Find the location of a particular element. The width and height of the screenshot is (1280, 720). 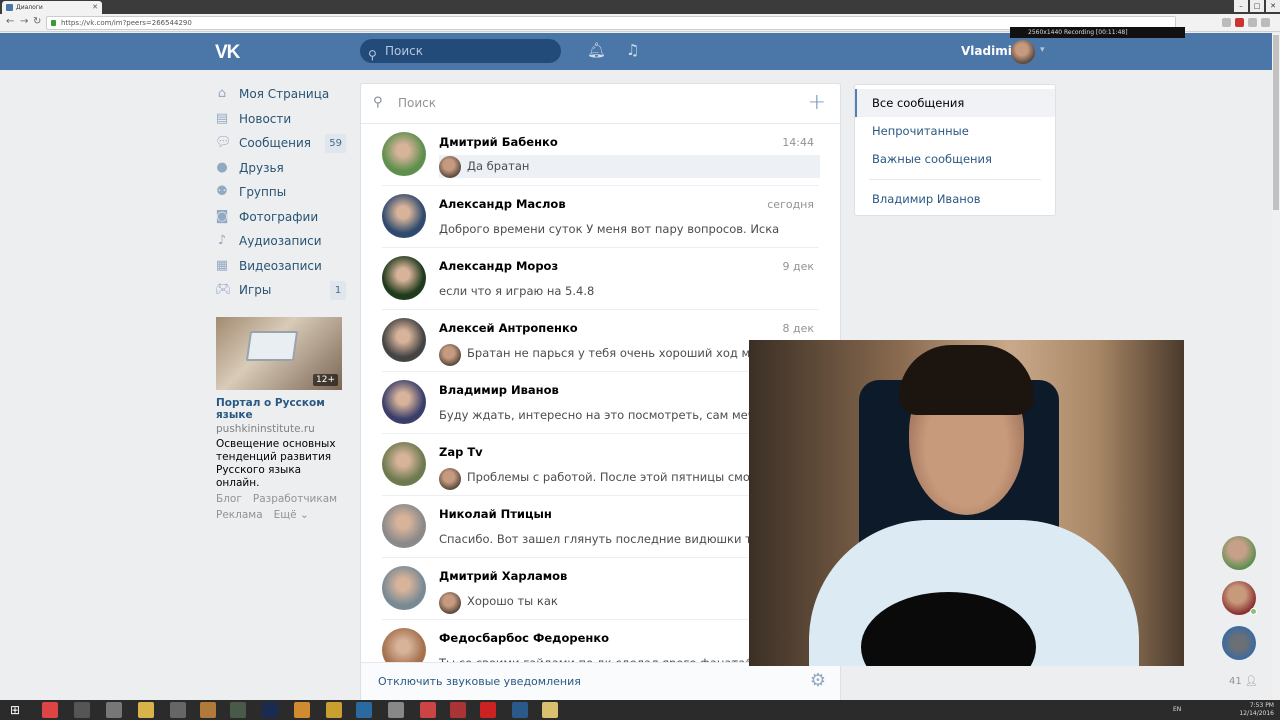

footer-link-developers: Разработчикам is located at coordinates (295, 499).